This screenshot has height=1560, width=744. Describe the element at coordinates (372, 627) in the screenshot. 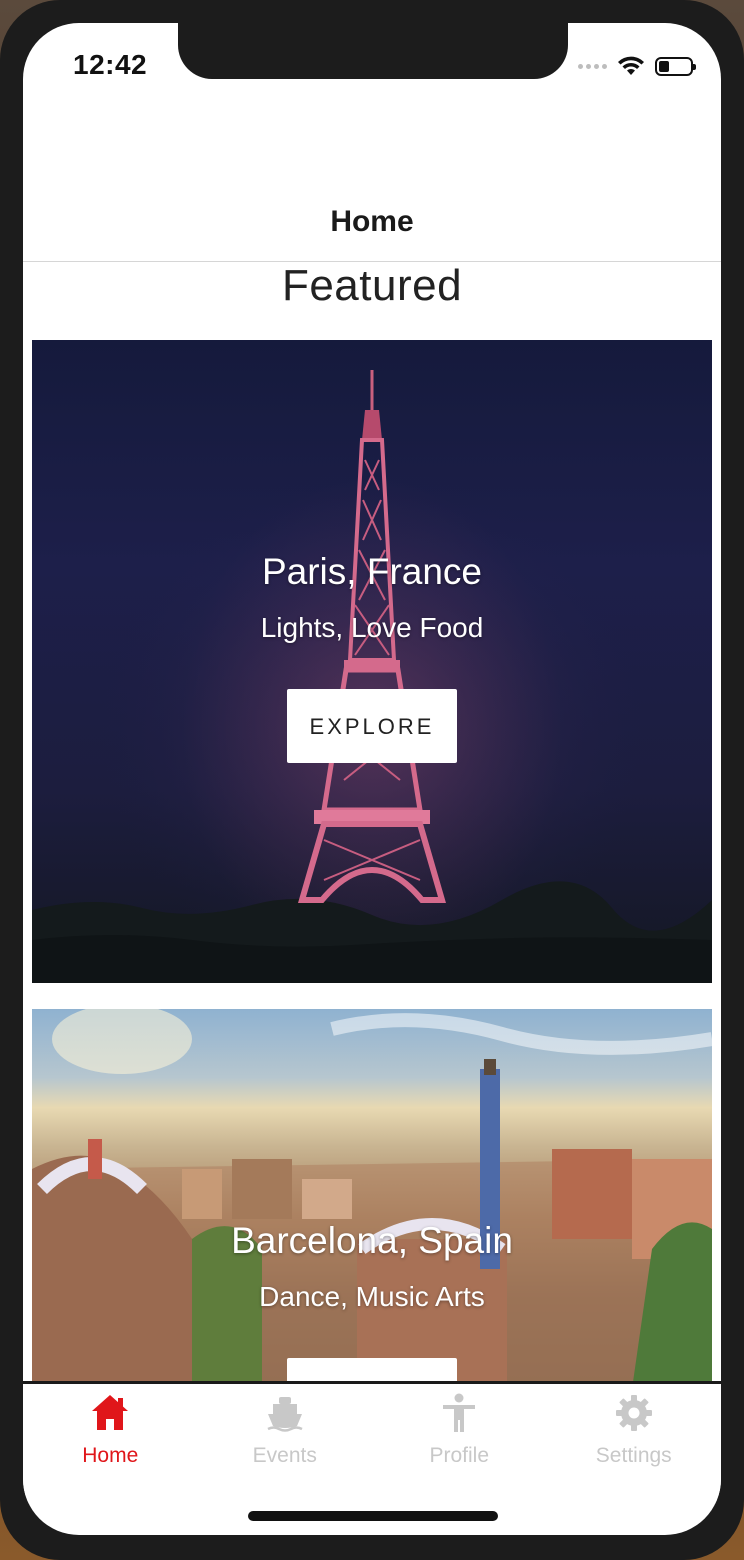

I see `card-subtitle: Lights, Love Food` at that location.